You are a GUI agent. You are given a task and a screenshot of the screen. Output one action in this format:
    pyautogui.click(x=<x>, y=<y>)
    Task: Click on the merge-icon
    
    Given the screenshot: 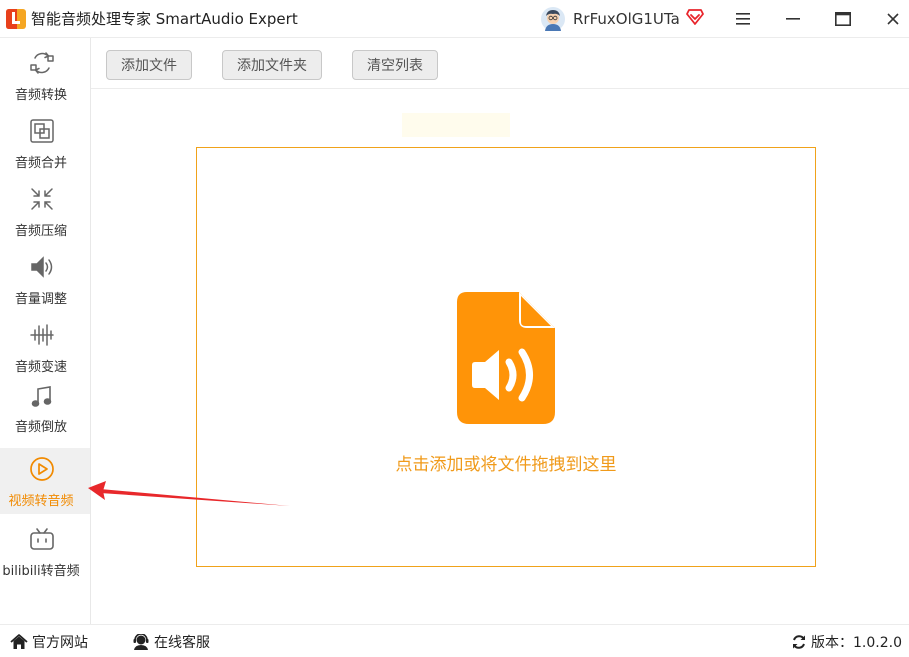 What is the action you would take?
    pyautogui.click(x=42, y=131)
    